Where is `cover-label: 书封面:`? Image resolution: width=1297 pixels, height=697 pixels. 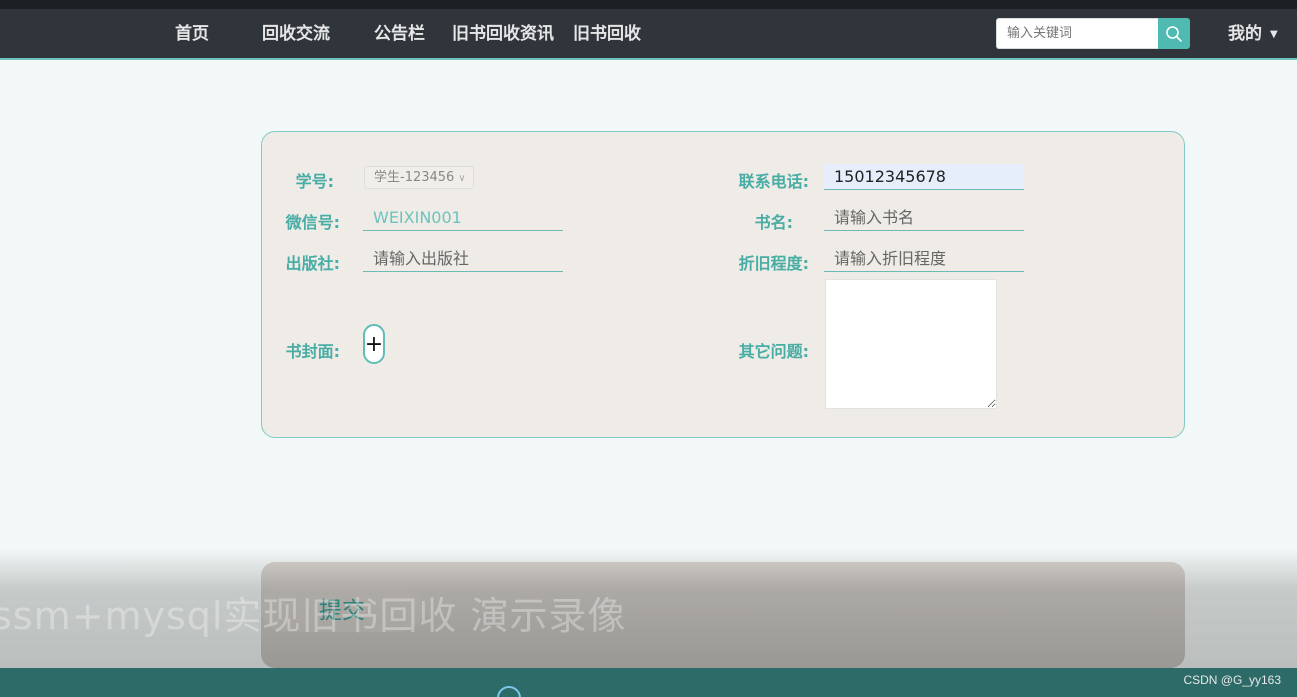
cover-label: 书封面: is located at coordinates (312, 351).